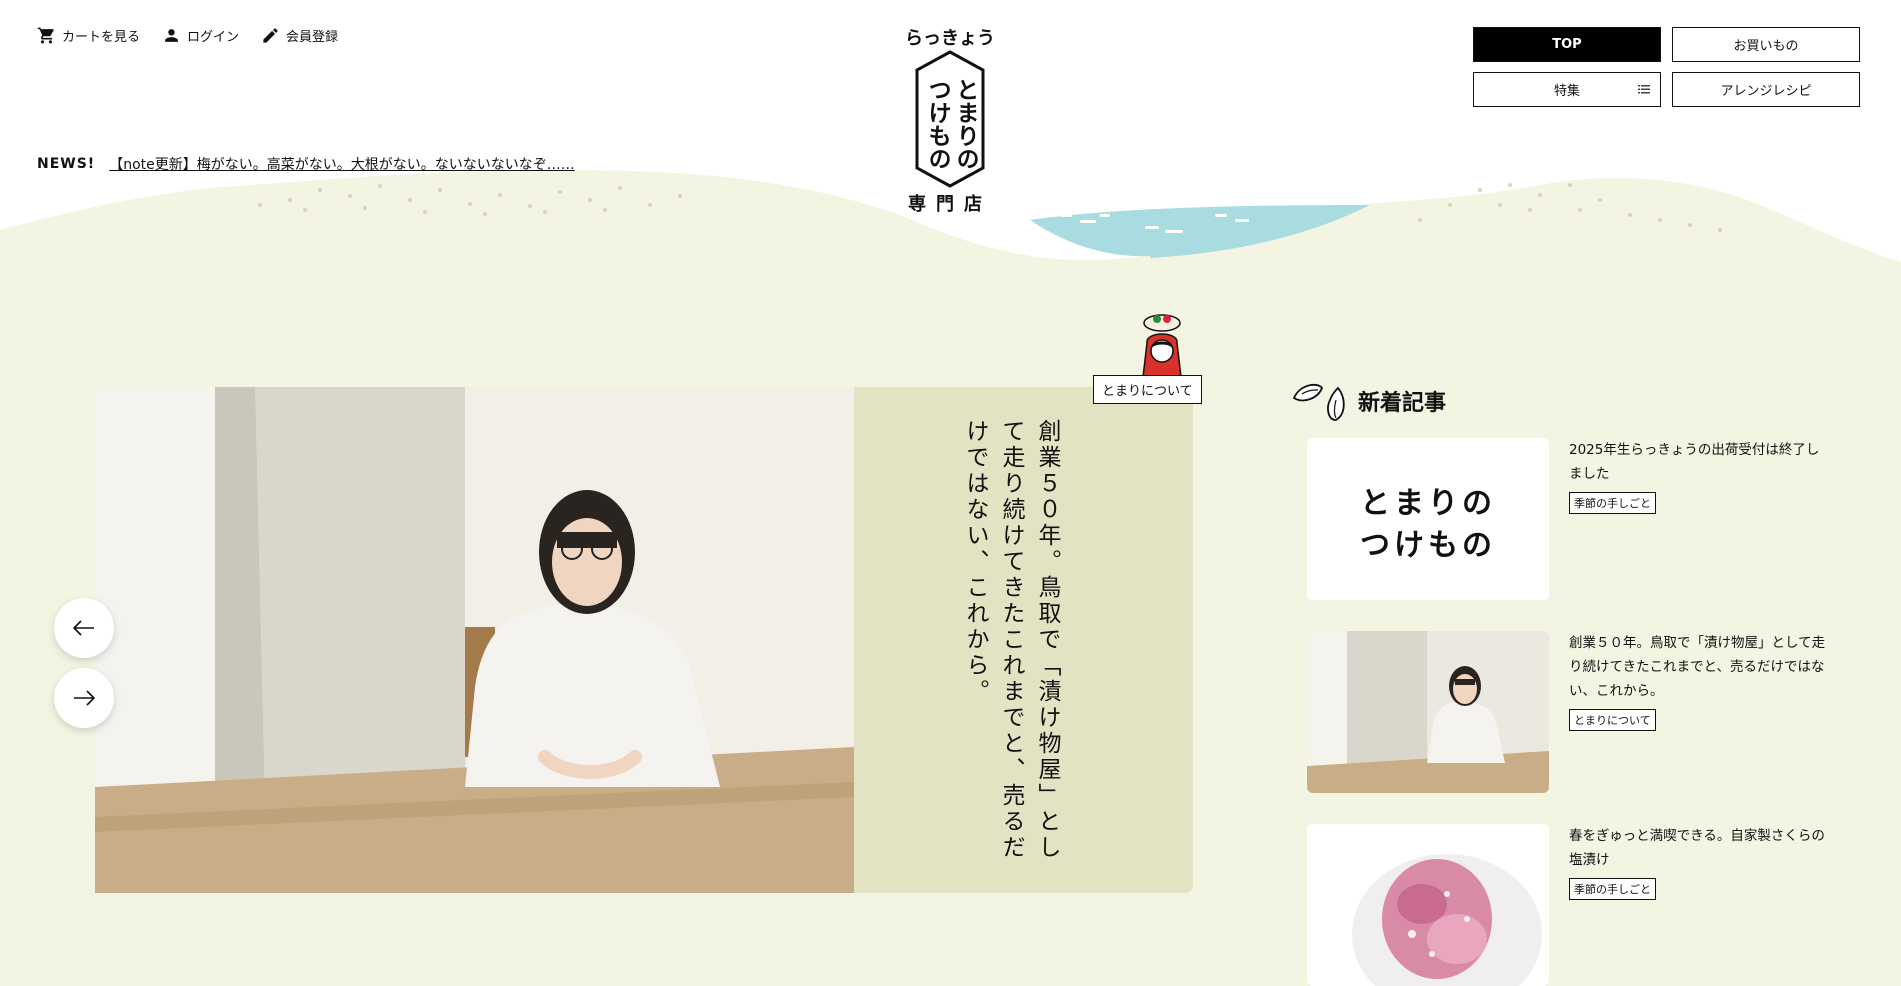 Image resolution: width=1901 pixels, height=986 pixels. What do you see at coordinates (1666, 67) in the screenshot?
I see `main-nav: TOP お買いもの 特集 アレンジレシピ` at bounding box center [1666, 67].